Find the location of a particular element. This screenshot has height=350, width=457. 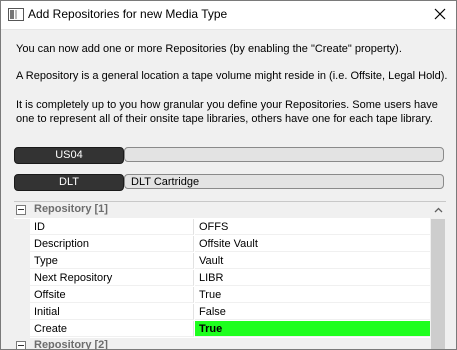

close-icon is located at coordinates (440, 15).